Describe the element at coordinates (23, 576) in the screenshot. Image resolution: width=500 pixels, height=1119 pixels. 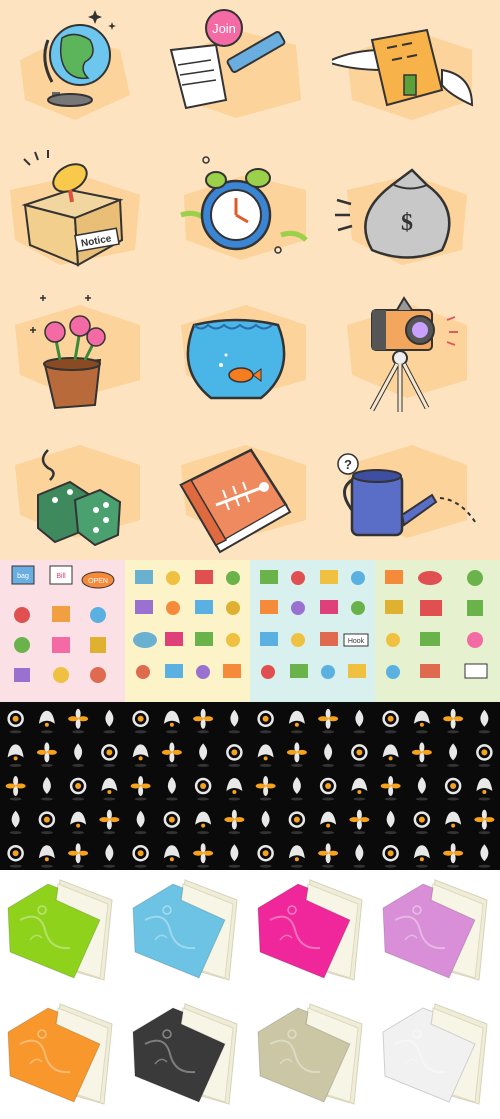
I see `bag-label: bag` at that location.